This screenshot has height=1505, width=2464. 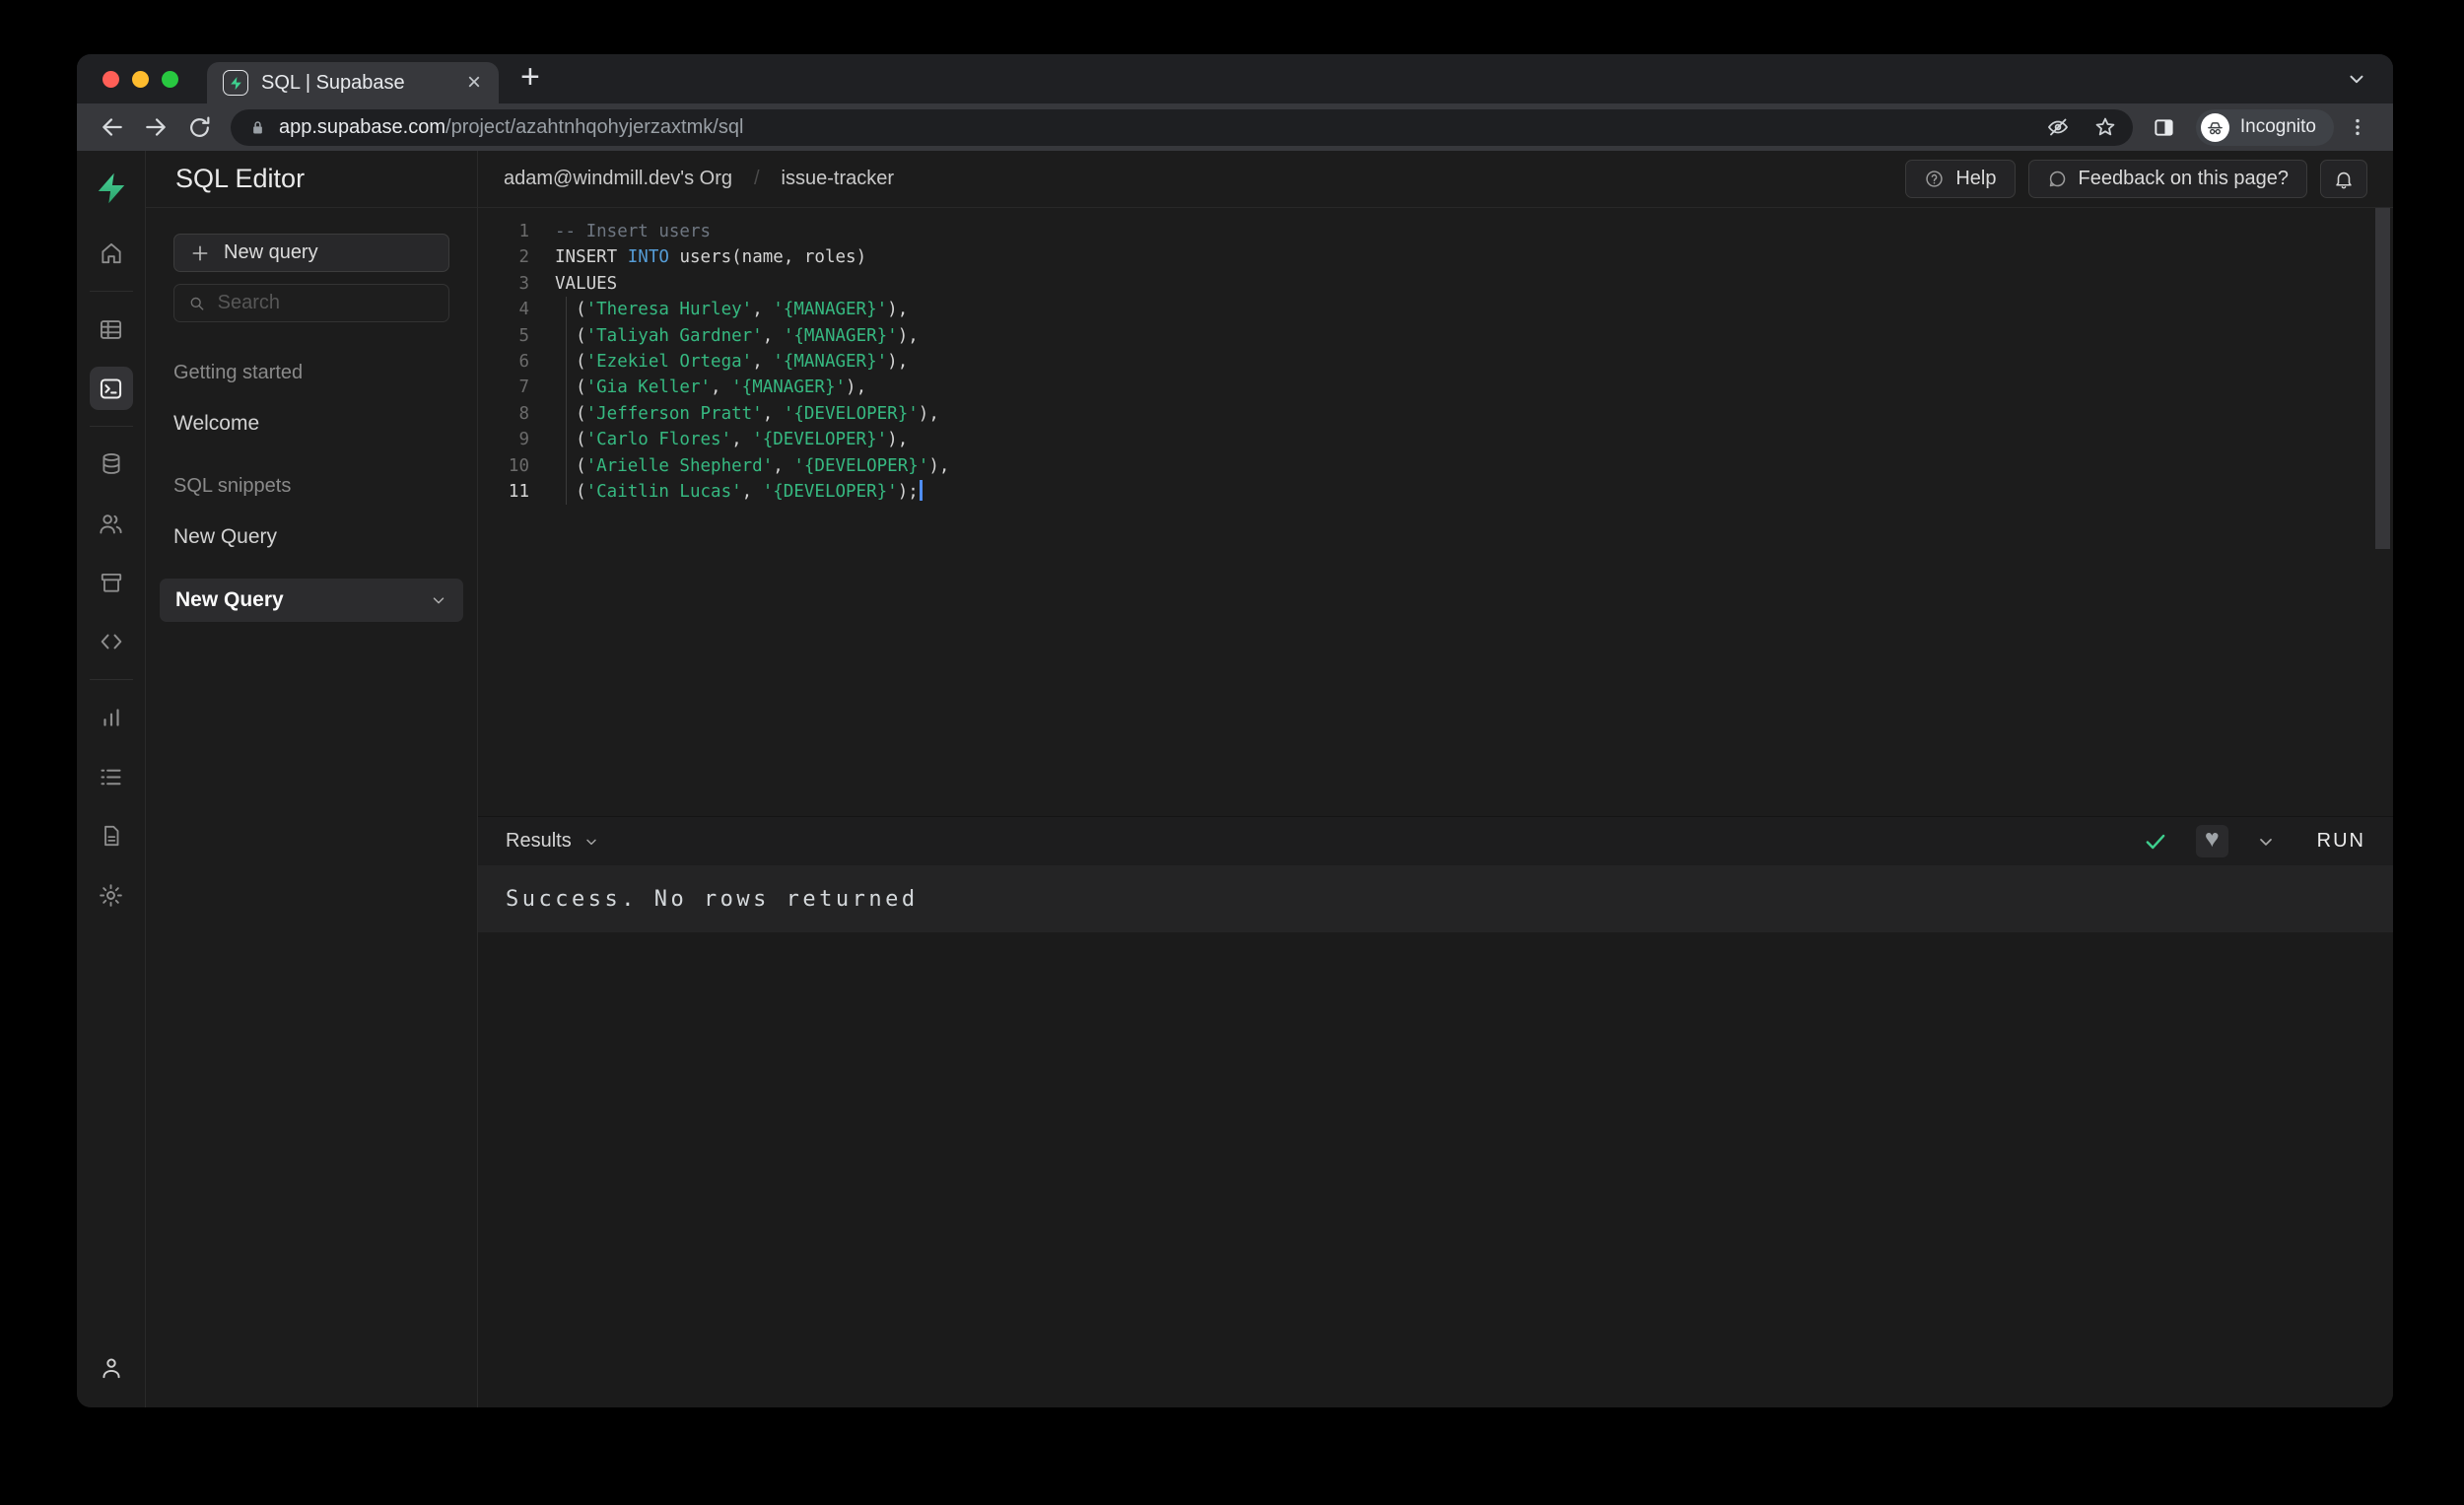 I want to click on new-query-button: New query, so click(x=311, y=253).